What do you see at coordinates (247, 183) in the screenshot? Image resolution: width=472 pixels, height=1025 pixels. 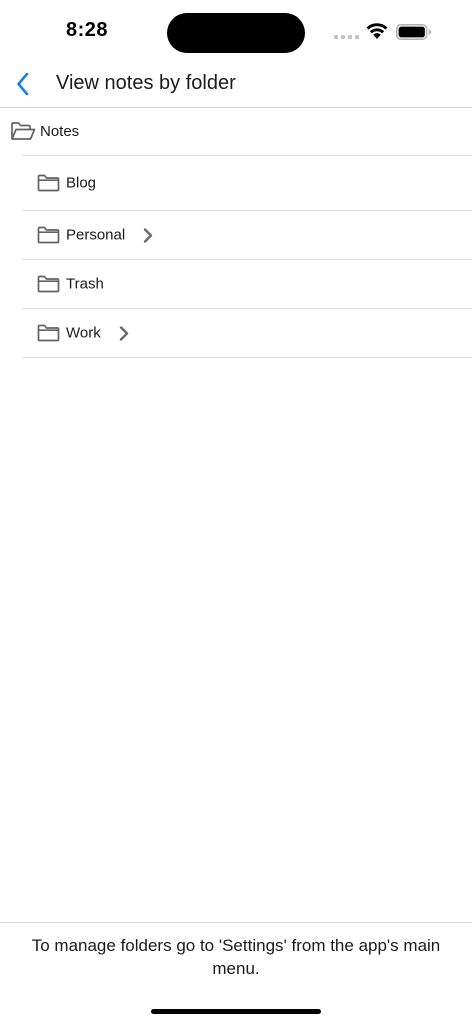 I see `folder-item-blog: Blog` at bounding box center [247, 183].